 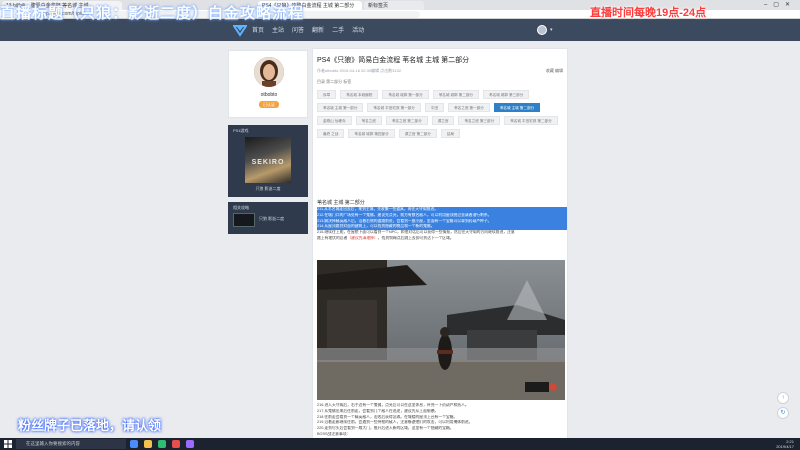 I want to click on nav-item: 活动, so click(x=358, y=29).